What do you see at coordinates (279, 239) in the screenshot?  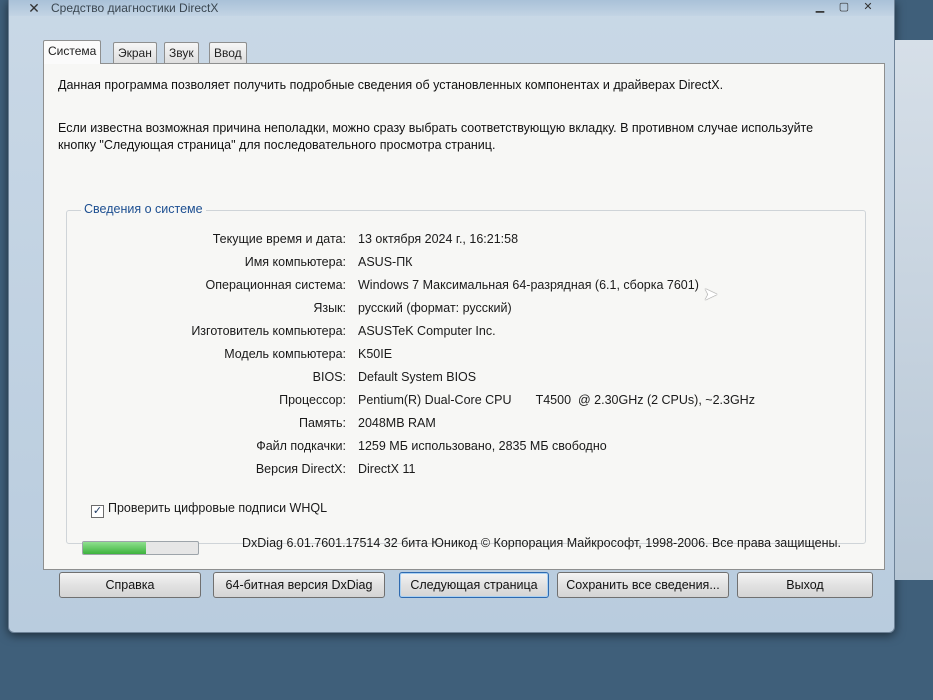 I see `info-label: Текущие время и дата:` at bounding box center [279, 239].